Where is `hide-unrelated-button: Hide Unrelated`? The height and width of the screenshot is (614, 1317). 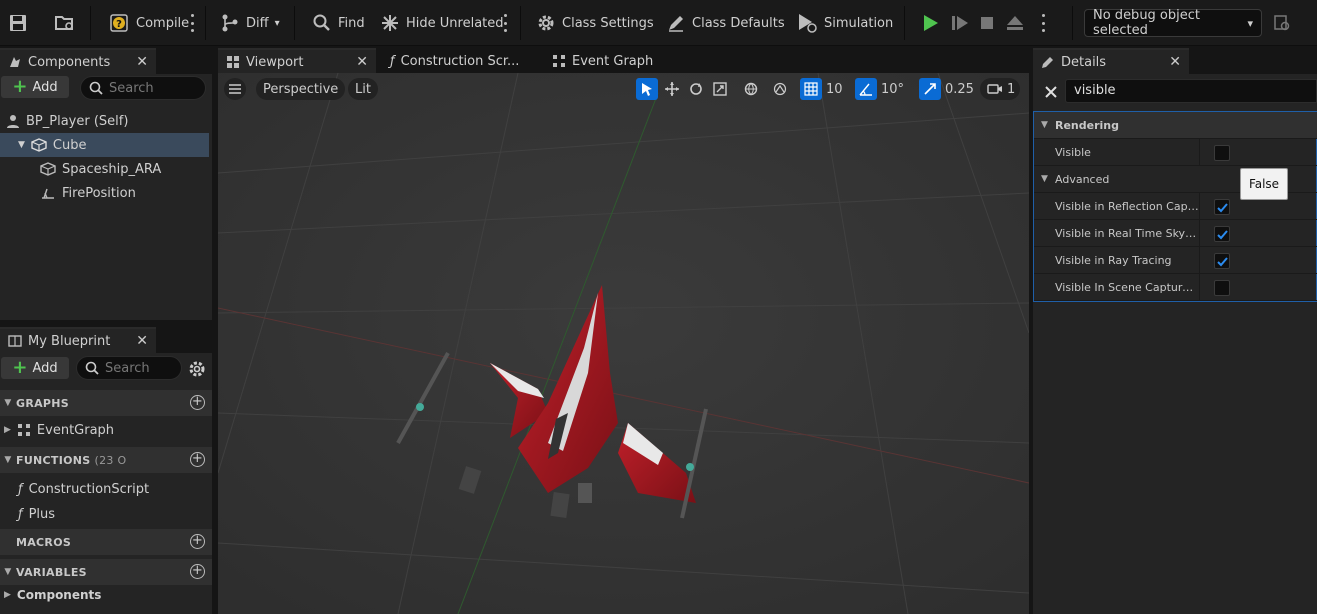
hide-unrelated-button: Hide Unrelated is located at coordinates (442, 23).